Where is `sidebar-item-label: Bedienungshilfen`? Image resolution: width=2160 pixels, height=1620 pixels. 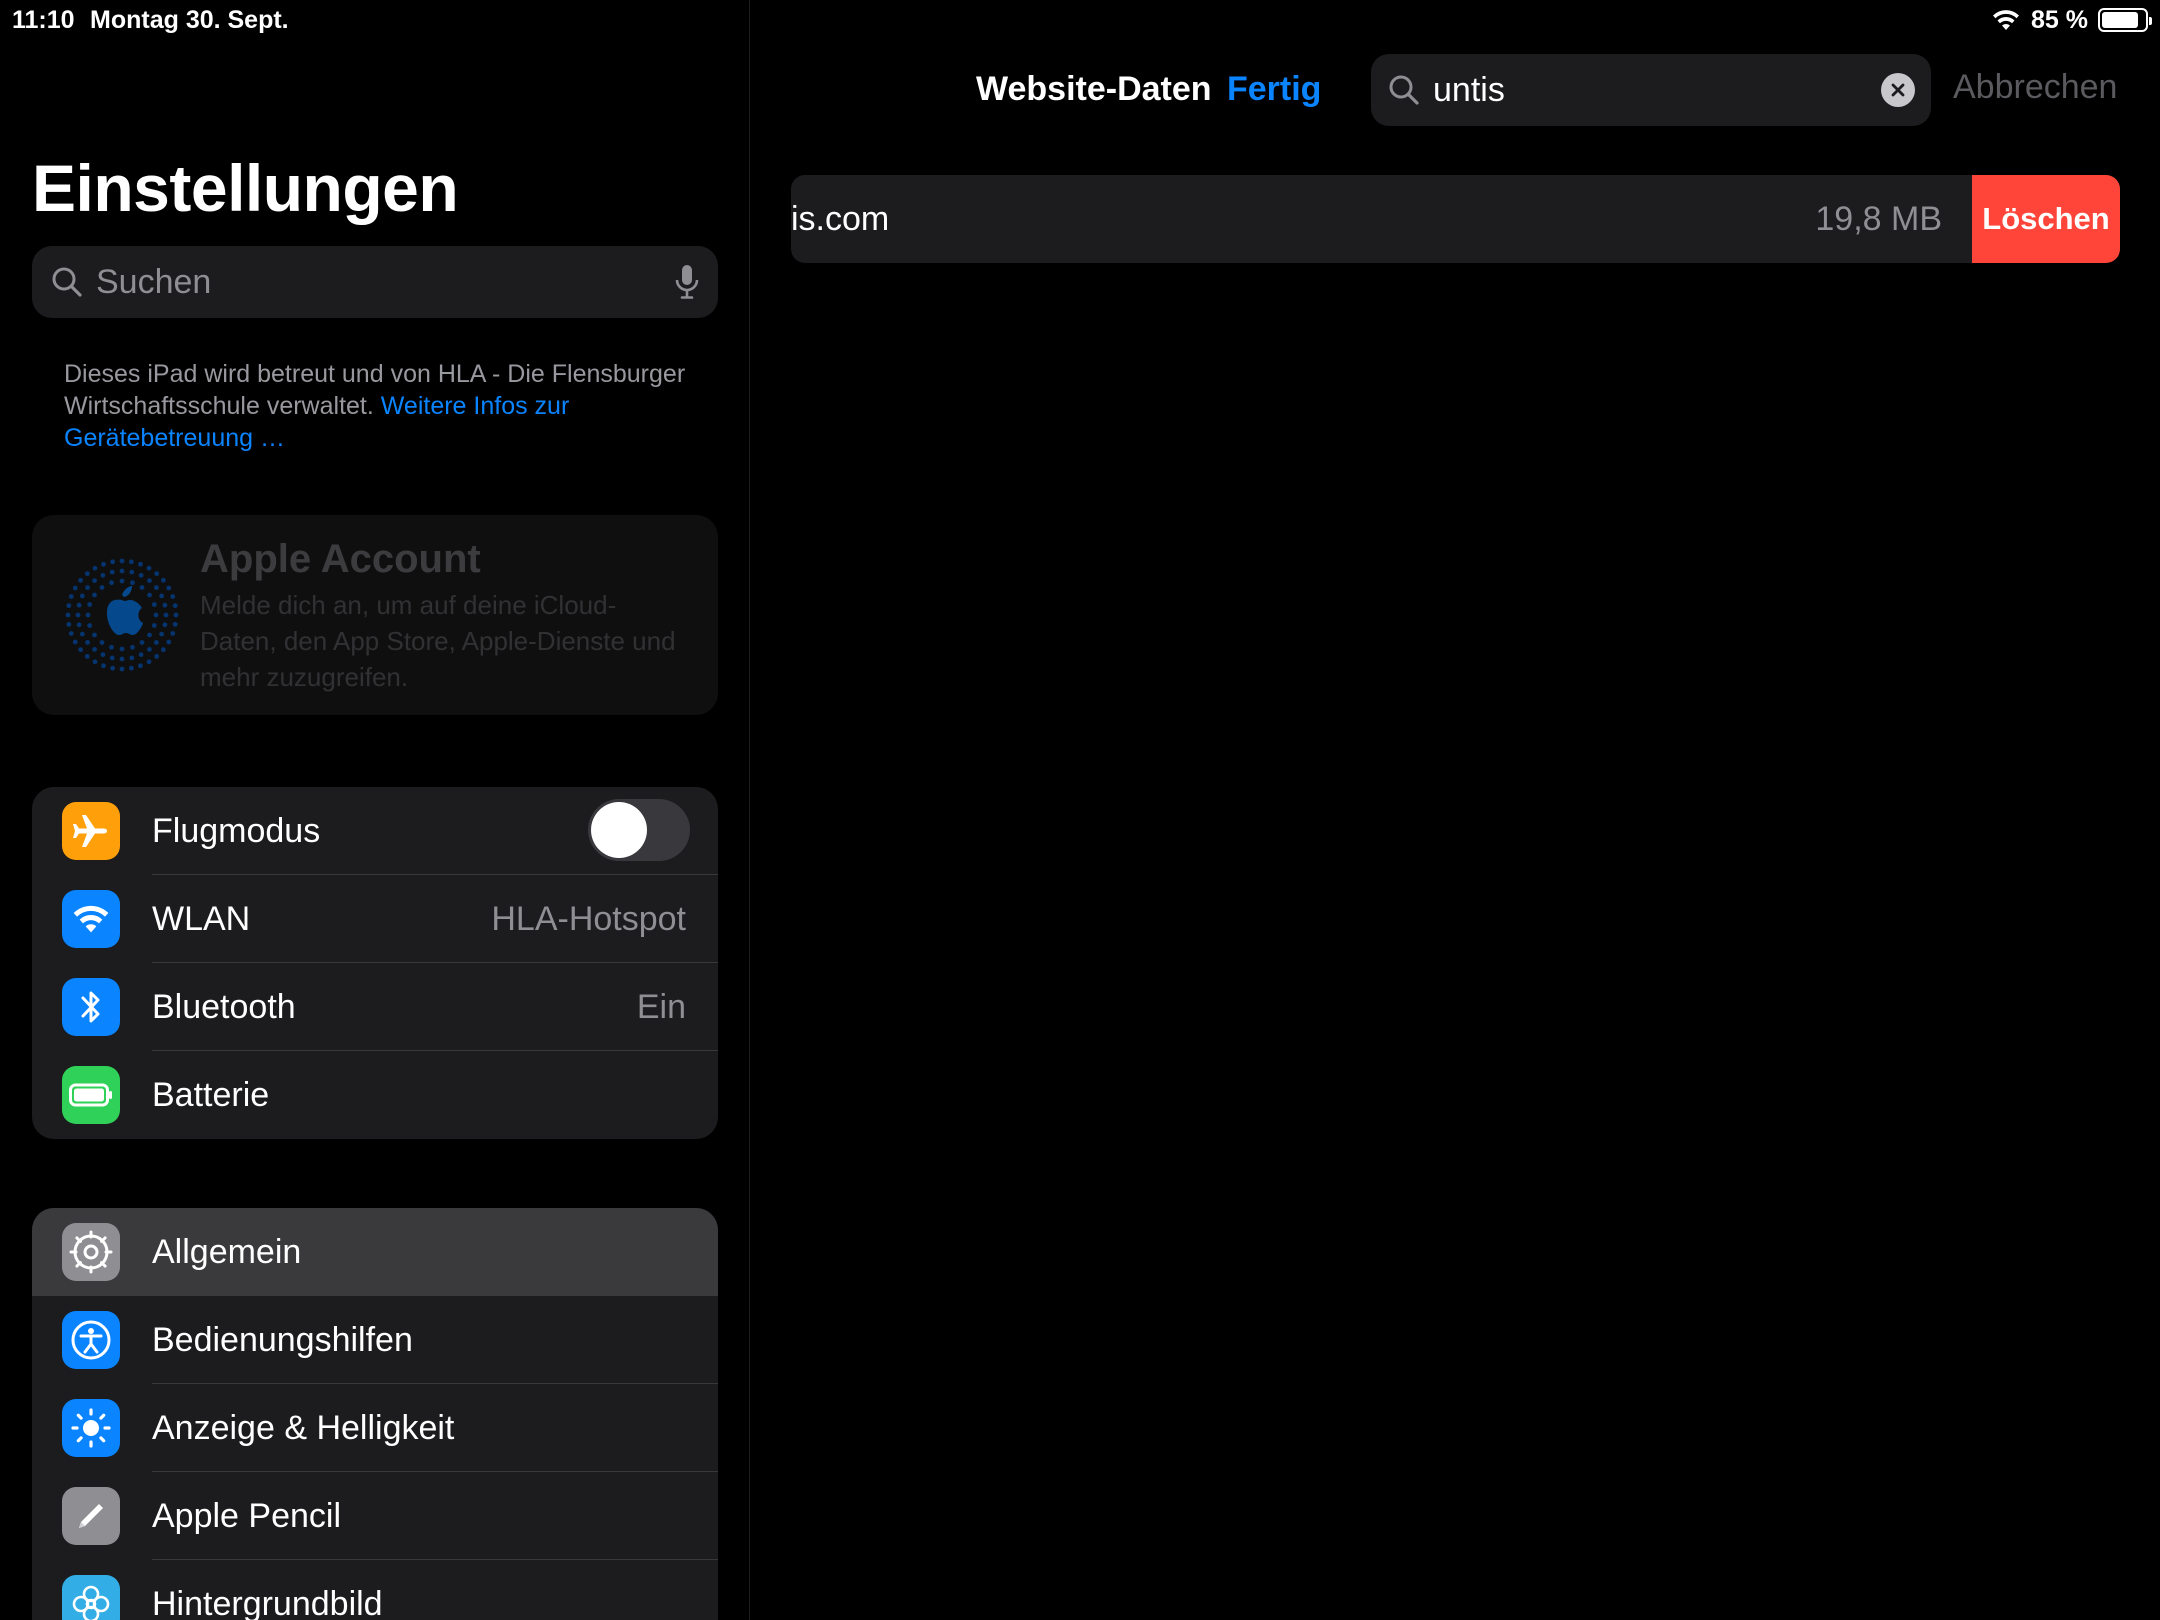
sidebar-item-label: Bedienungshilfen is located at coordinates (282, 1340).